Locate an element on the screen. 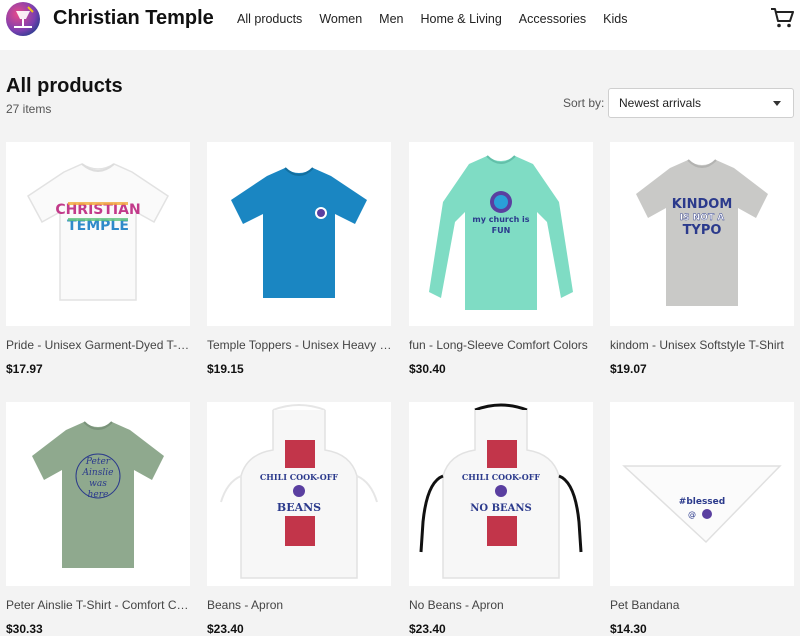 The image size is (800, 636). product-name: Peter Ainslie T-Shirt - Comfort Colors is located at coordinates (99, 605).